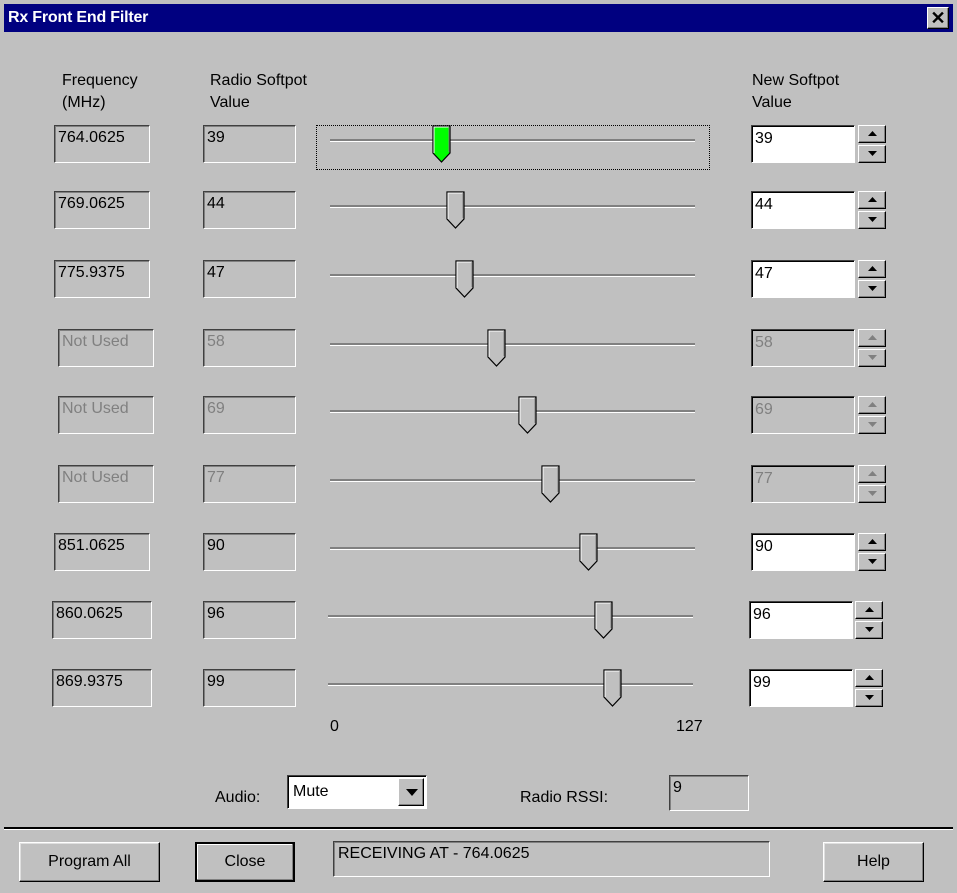  Describe the element at coordinates (478, 829) in the screenshot. I see `divider-highlight` at that location.